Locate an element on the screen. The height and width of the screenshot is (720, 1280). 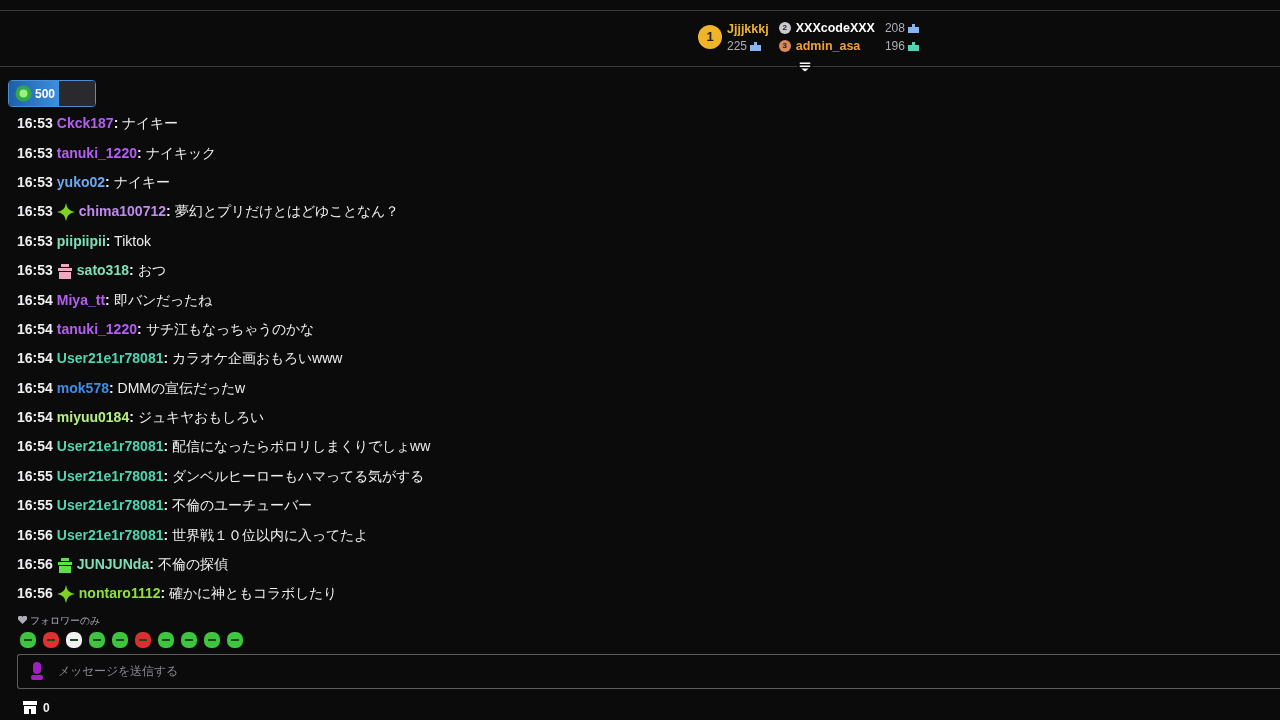
message-text: : 夢幻とプリだけとはどゆことなん？ is located at coordinates (282, 212).